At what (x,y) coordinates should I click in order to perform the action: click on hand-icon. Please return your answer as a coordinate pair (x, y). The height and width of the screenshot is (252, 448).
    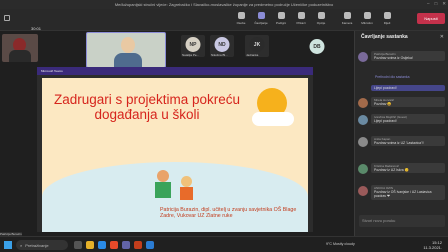
    Looking at the image, I should click on (281, 15).